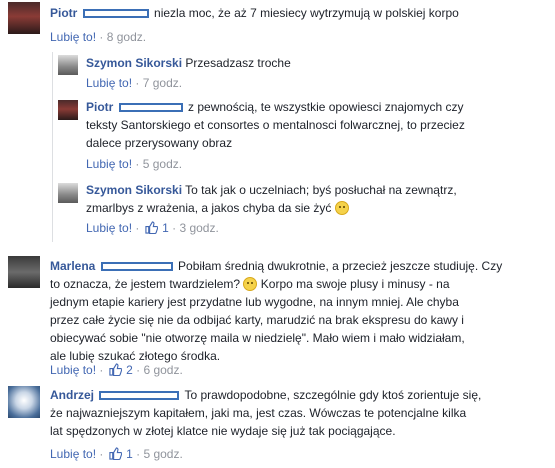  What do you see at coordinates (72, 266) in the screenshot?
I see `author-link: Marlena` at bounding box center [72, 266].